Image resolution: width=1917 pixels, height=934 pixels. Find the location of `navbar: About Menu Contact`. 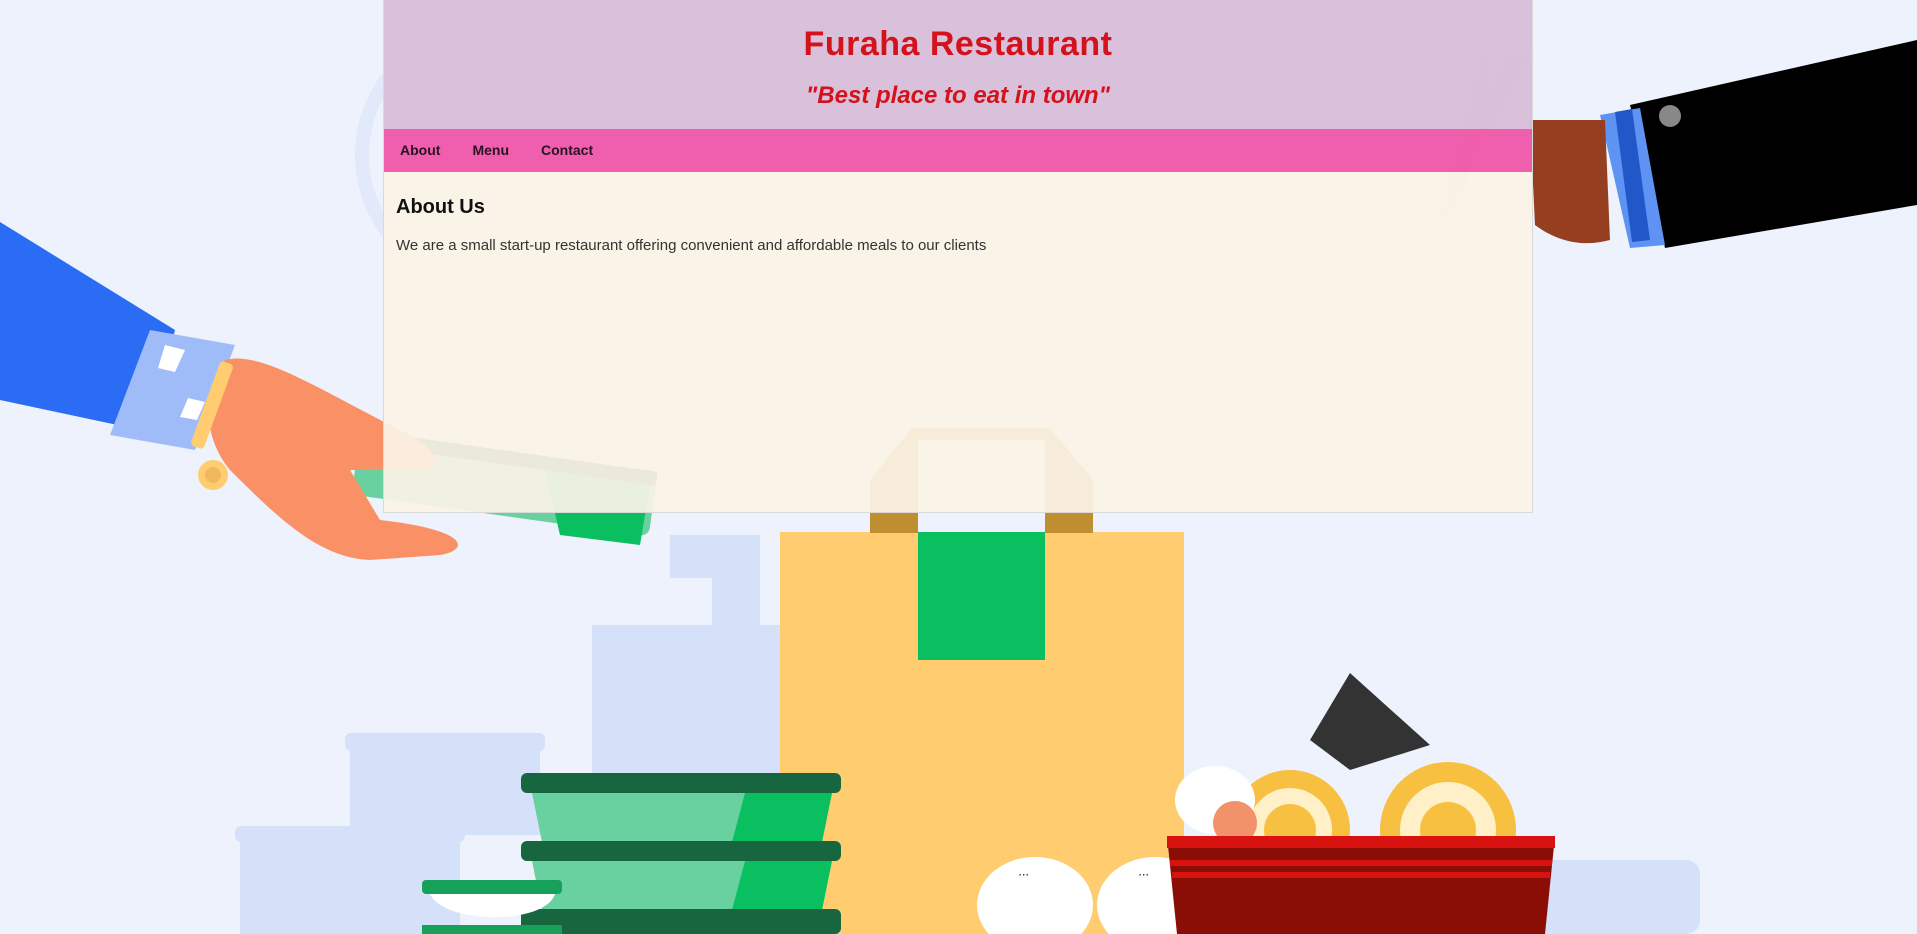

navbar: About Menu Contact is located at coordinates (958, 150).